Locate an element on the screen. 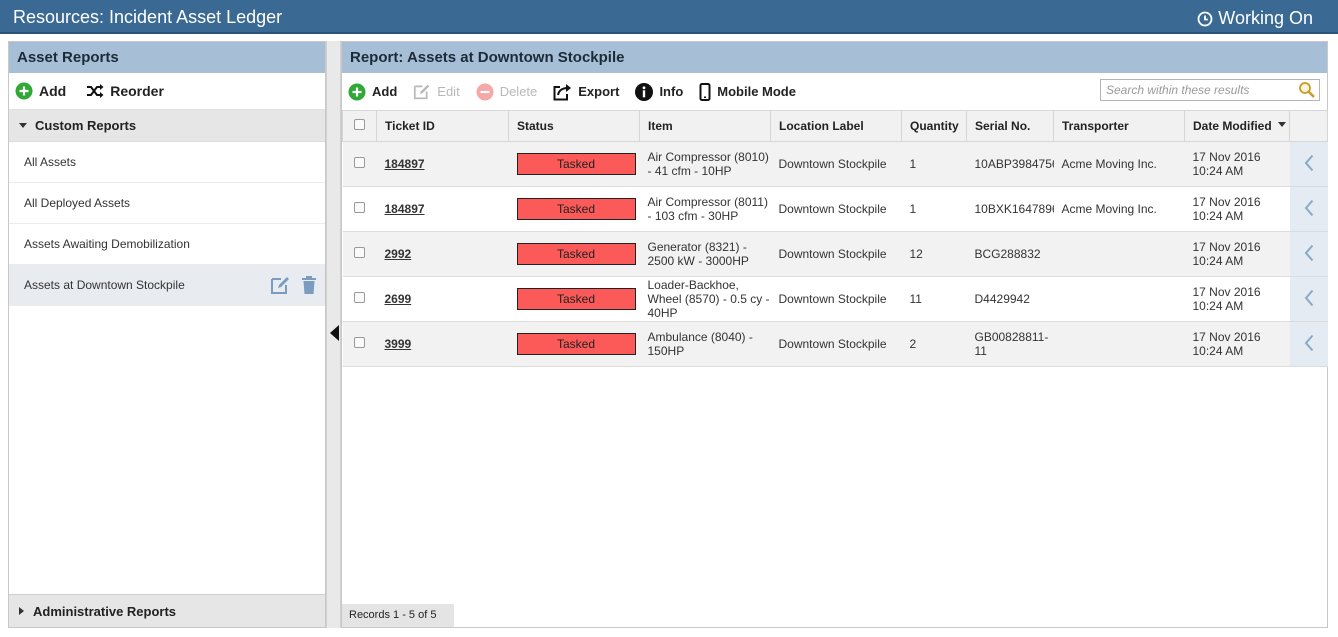 Image resolution: width=1338 pixels, height=637 pixels. serial-cell: 10BXK1647896 is located at coordinates (1010, 209).